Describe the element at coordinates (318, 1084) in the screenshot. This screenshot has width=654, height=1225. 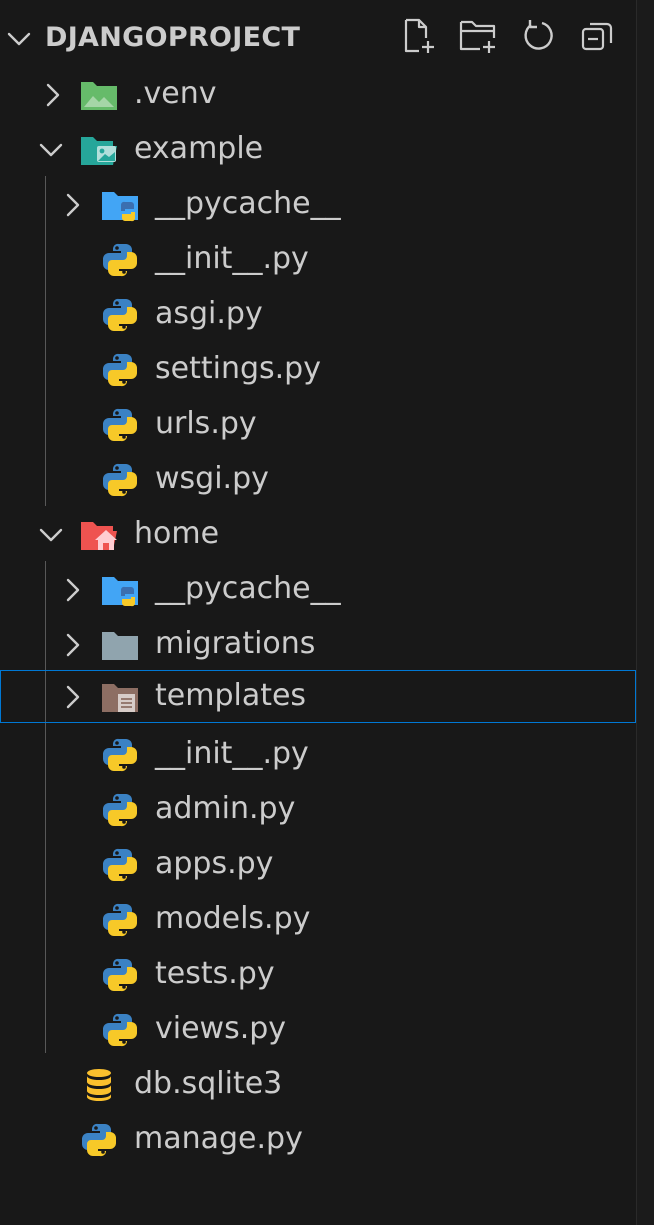
I see `tree-item-db-sqlite3: db.sqlite3` at that location.